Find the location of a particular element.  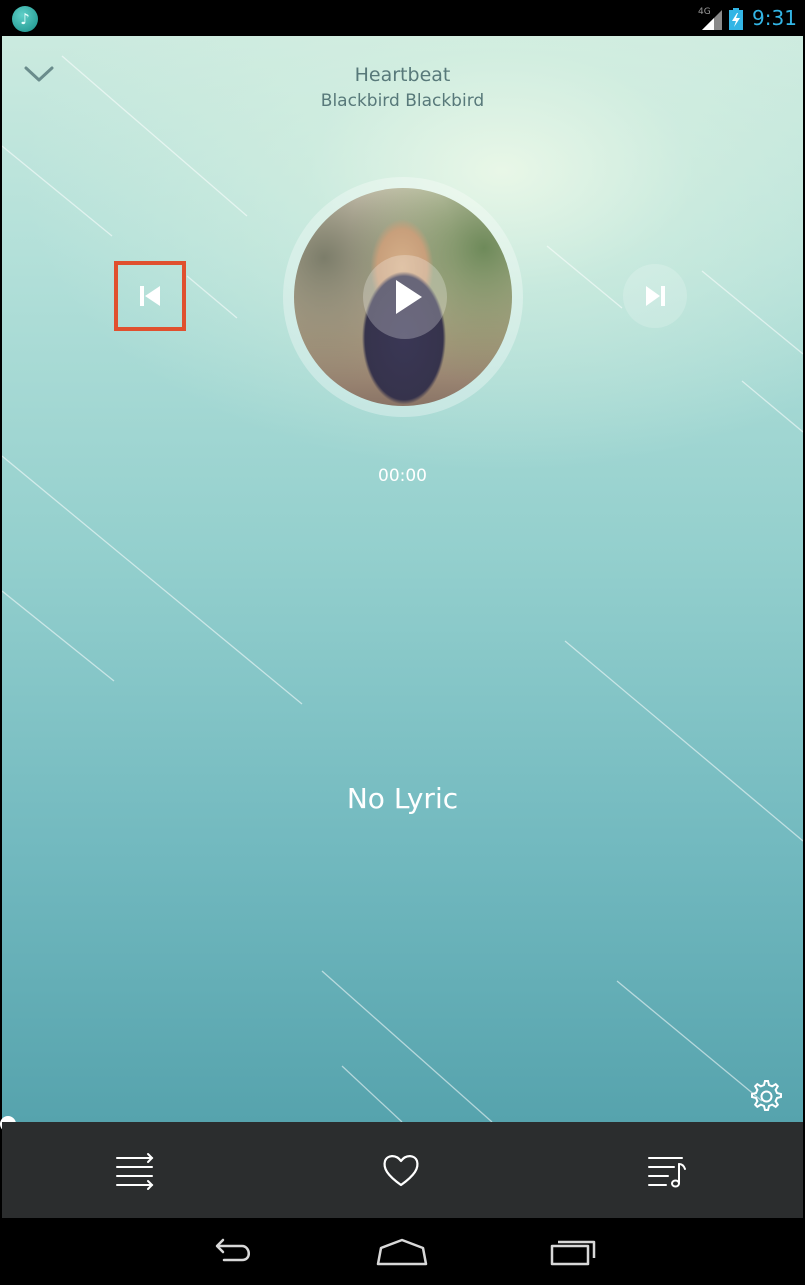

music-note-icon: ♪ is located at coordinates (25, 19).